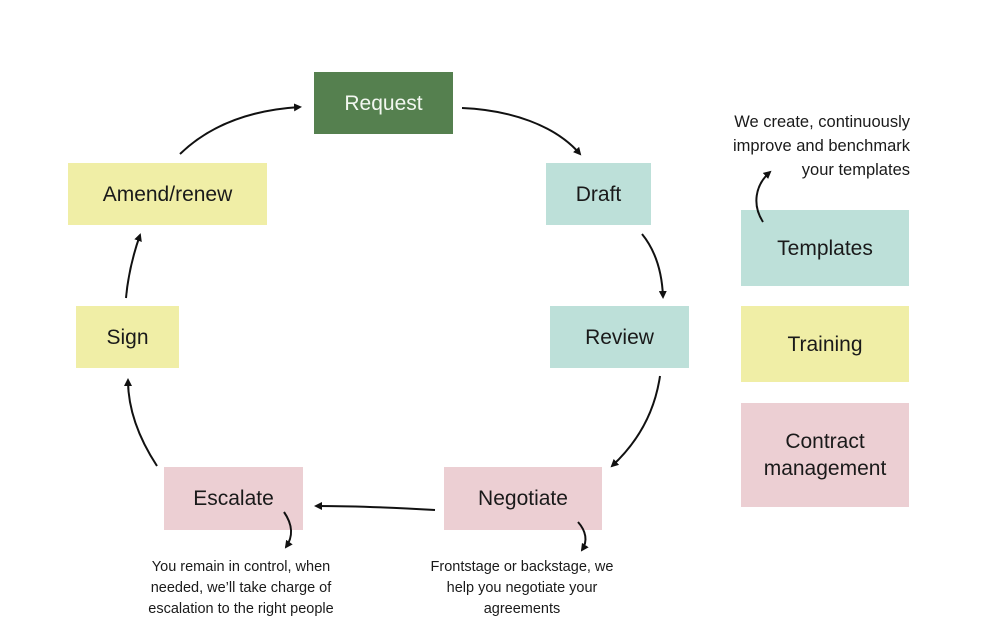  Describe the element at coordinates (521, 131) in the screenshot. I see `arrow-request-to-draft` at that location.